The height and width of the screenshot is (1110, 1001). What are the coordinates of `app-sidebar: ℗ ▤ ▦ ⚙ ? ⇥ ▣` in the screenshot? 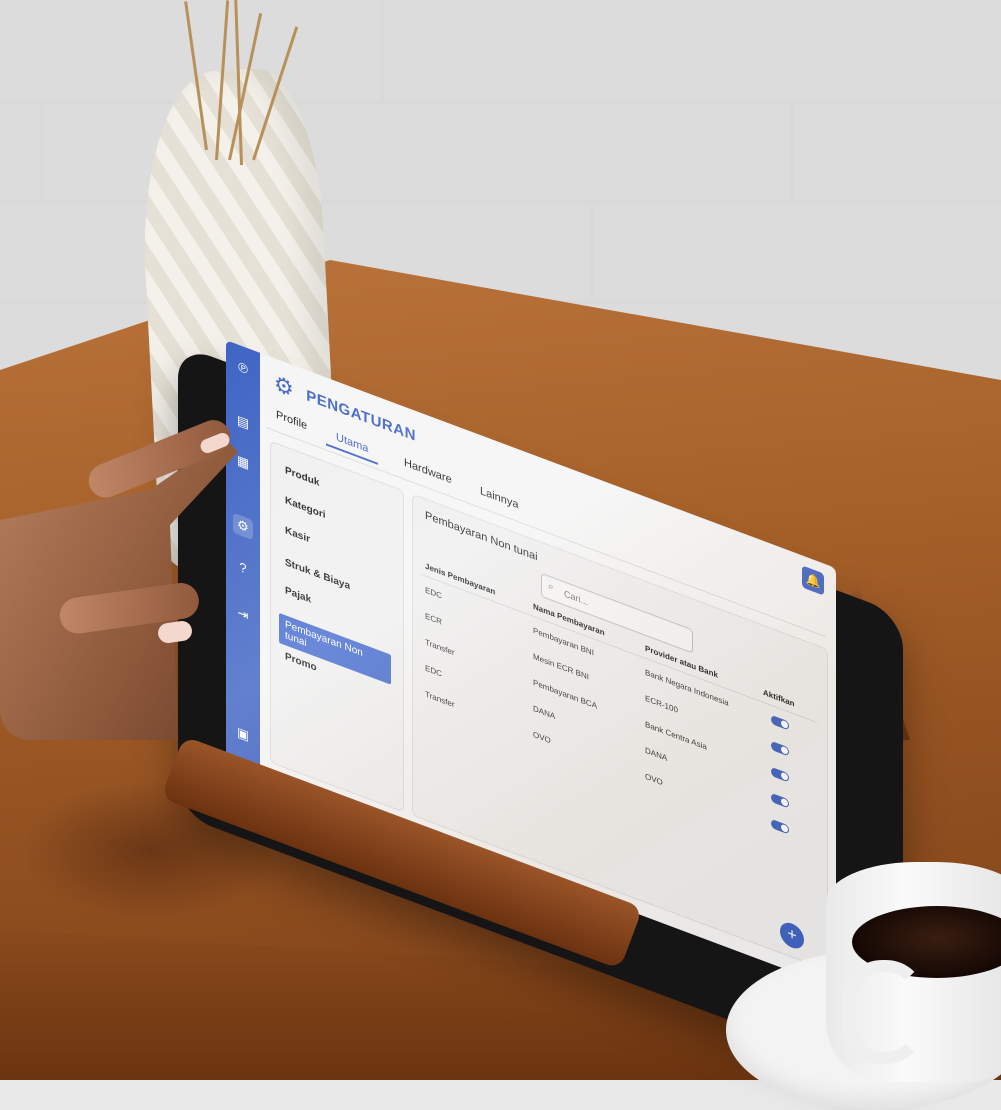 It's located at (243, 556).